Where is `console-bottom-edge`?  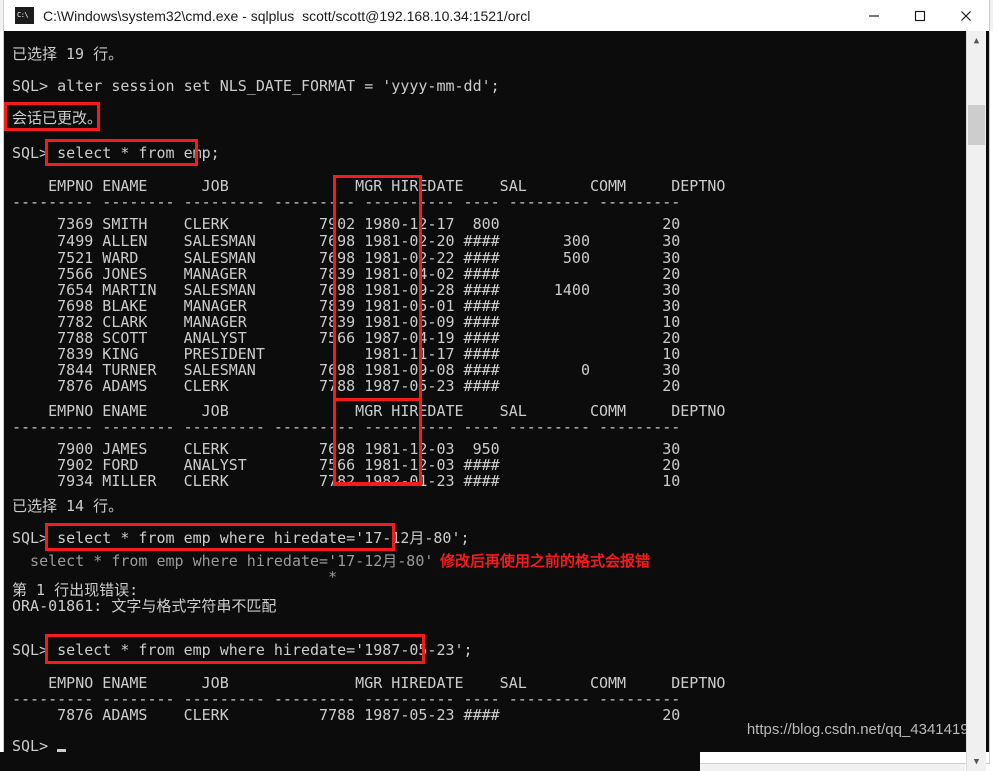 console-bottom-edge is located at coordinates (350, 761).